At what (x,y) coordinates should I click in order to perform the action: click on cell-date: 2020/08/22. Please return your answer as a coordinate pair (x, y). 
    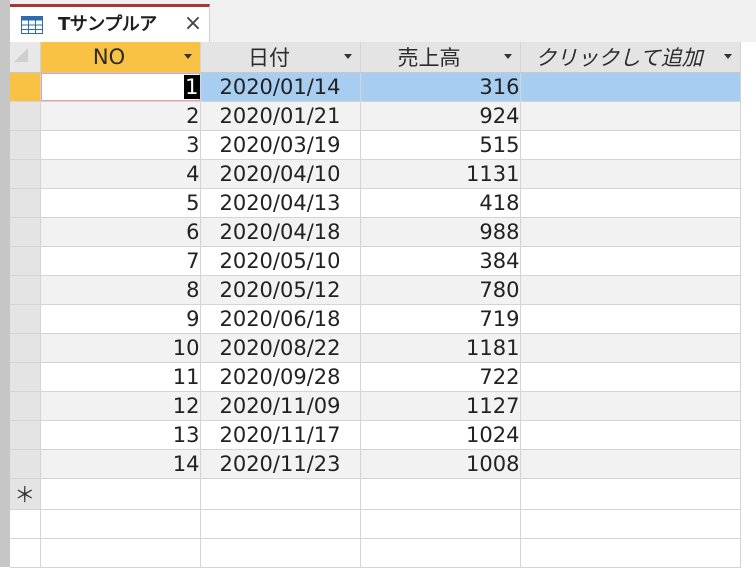
    Looking at the image, I should click on (280, 348).